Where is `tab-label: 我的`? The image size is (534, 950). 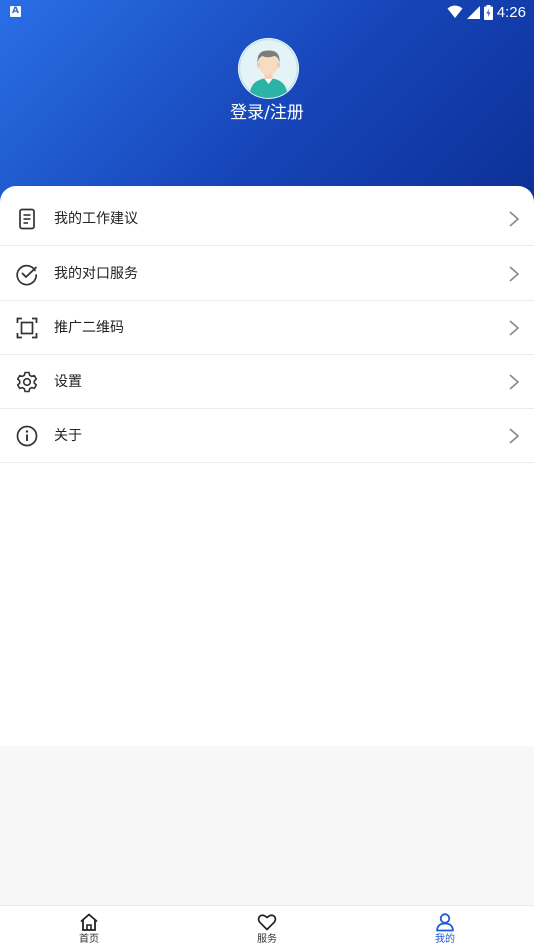
tab-label: 我的 is located at coordinates (445, 939).